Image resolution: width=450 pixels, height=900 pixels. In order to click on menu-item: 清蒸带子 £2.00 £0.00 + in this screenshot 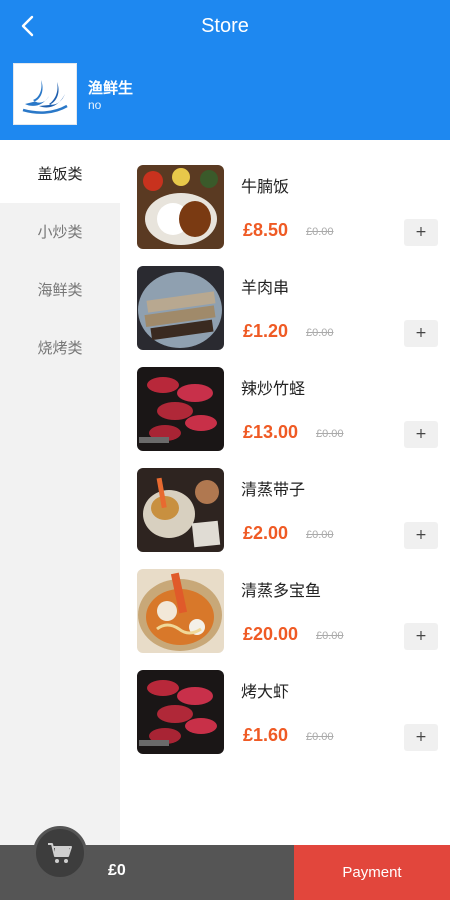, I will do `click(285, 500)`.